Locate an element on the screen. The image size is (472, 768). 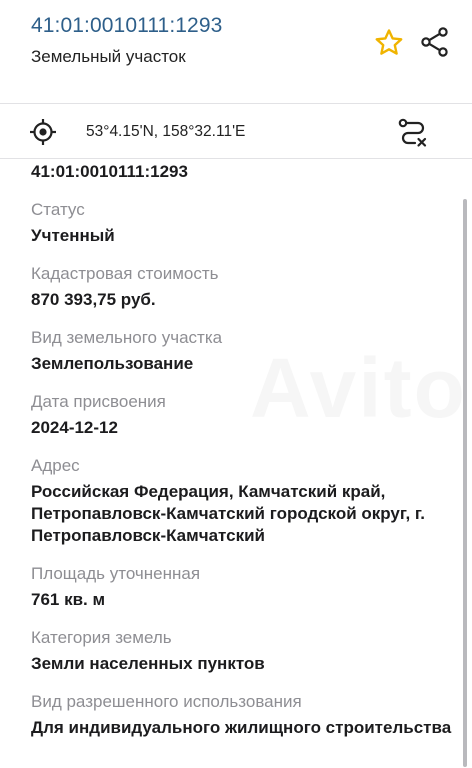
route-icon is located at coordinates (412, 132).